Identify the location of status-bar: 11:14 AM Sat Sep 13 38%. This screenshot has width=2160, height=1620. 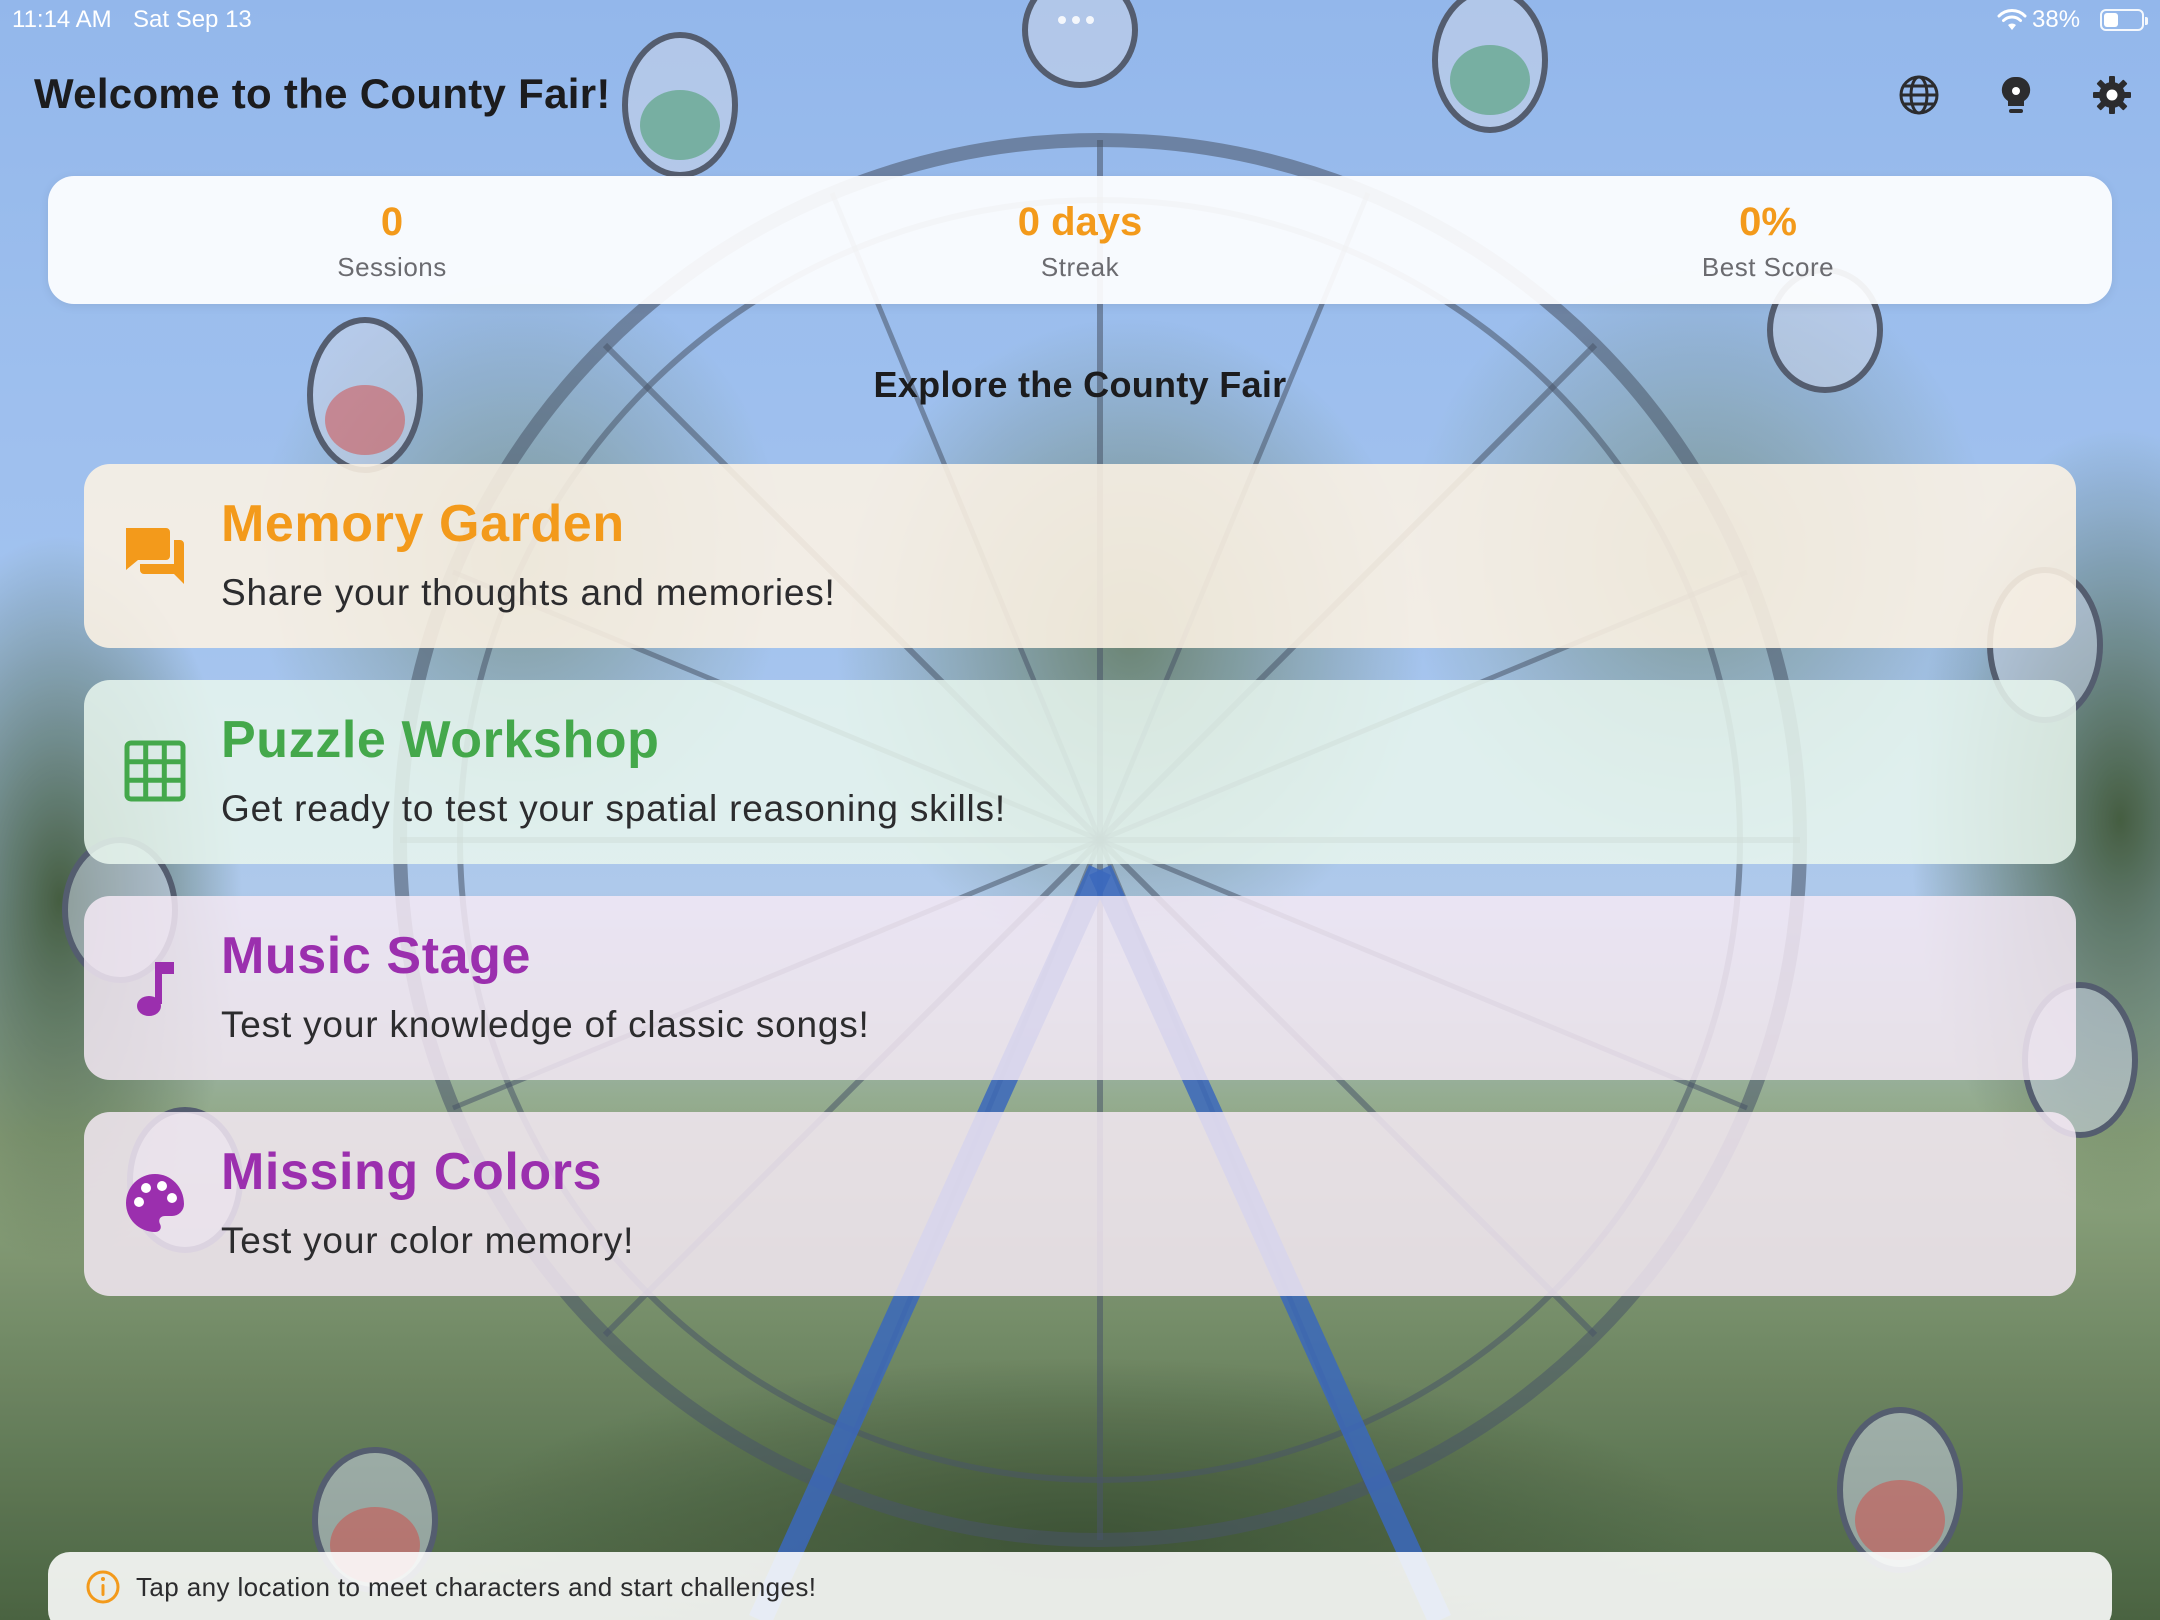
(1080, 20).